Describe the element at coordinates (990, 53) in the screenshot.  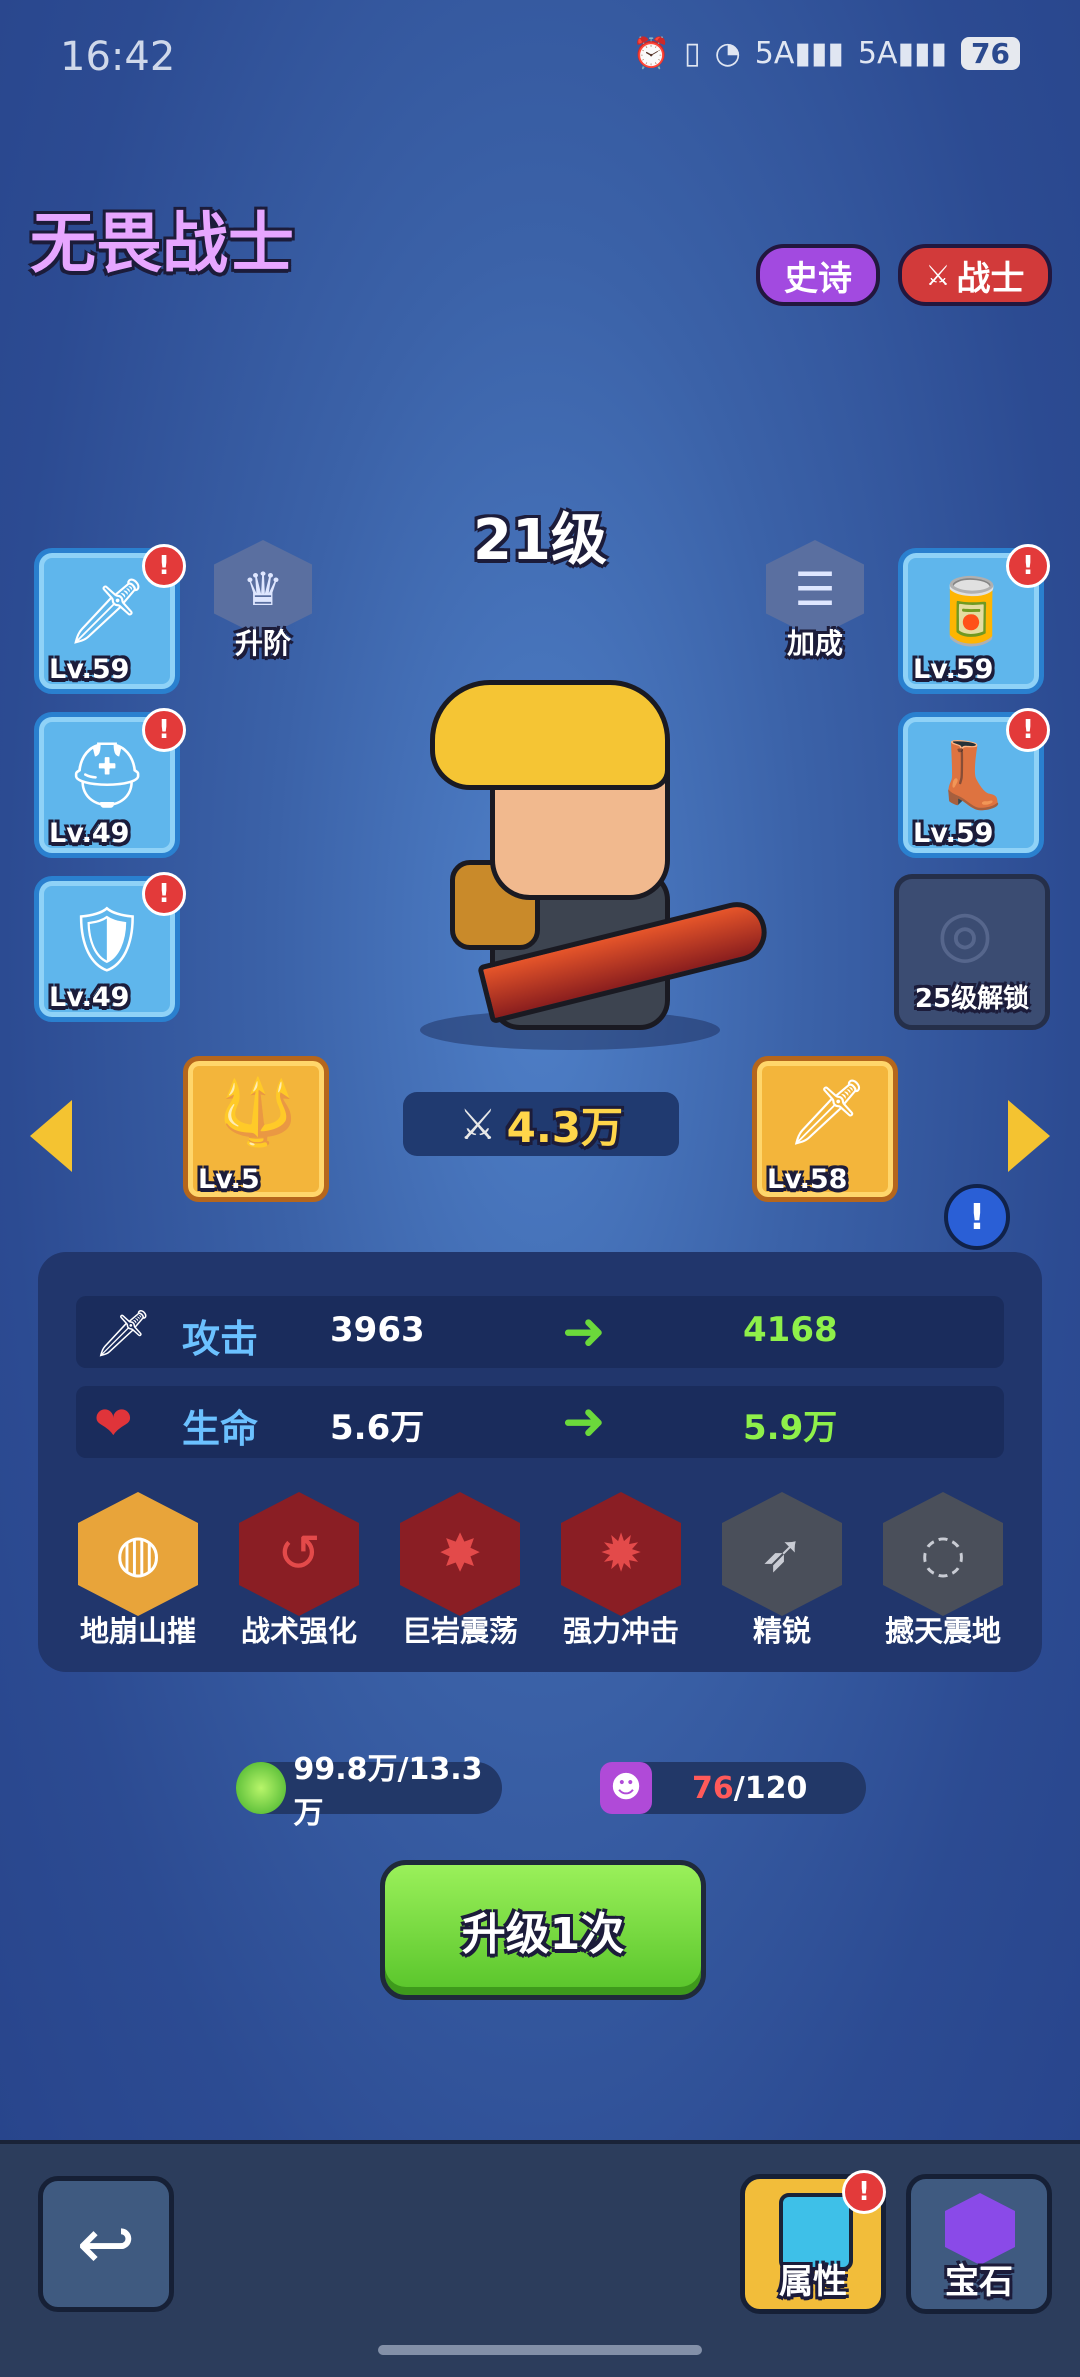
I see `battery-icon: 76` at that location.